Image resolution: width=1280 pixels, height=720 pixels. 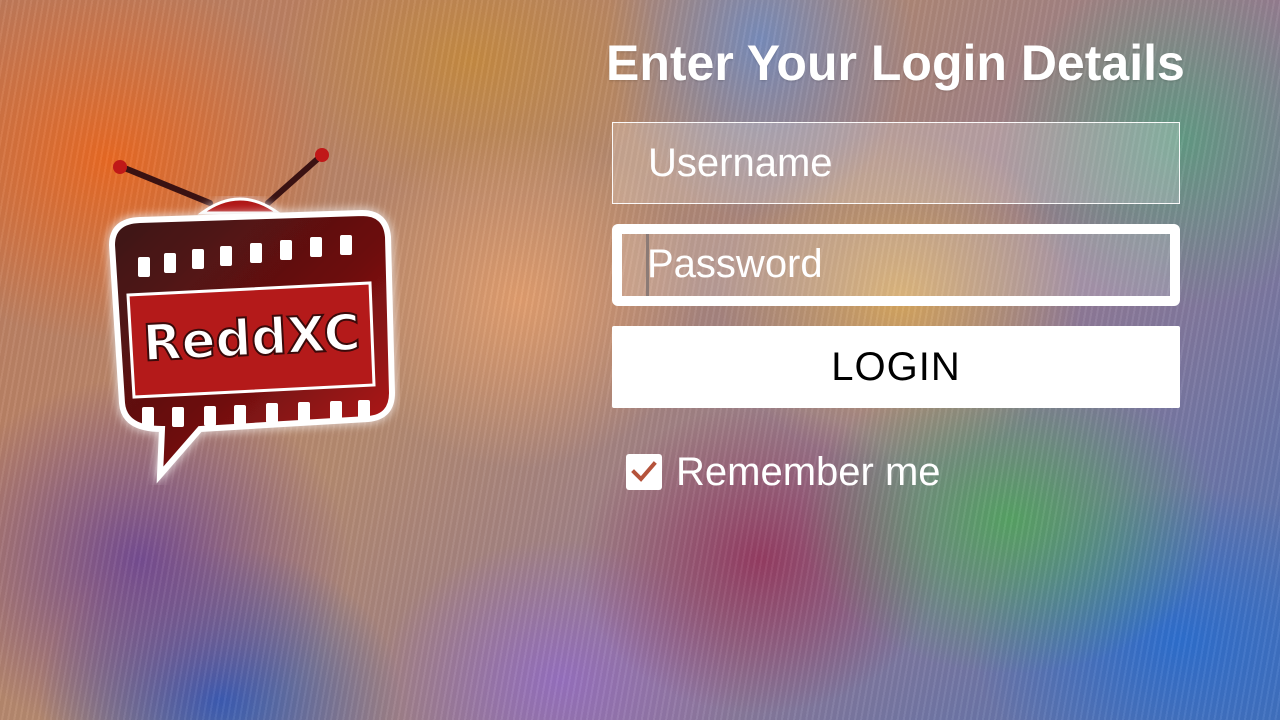 I want to click on login-button: LOGIN, so click(x=896, y=367).